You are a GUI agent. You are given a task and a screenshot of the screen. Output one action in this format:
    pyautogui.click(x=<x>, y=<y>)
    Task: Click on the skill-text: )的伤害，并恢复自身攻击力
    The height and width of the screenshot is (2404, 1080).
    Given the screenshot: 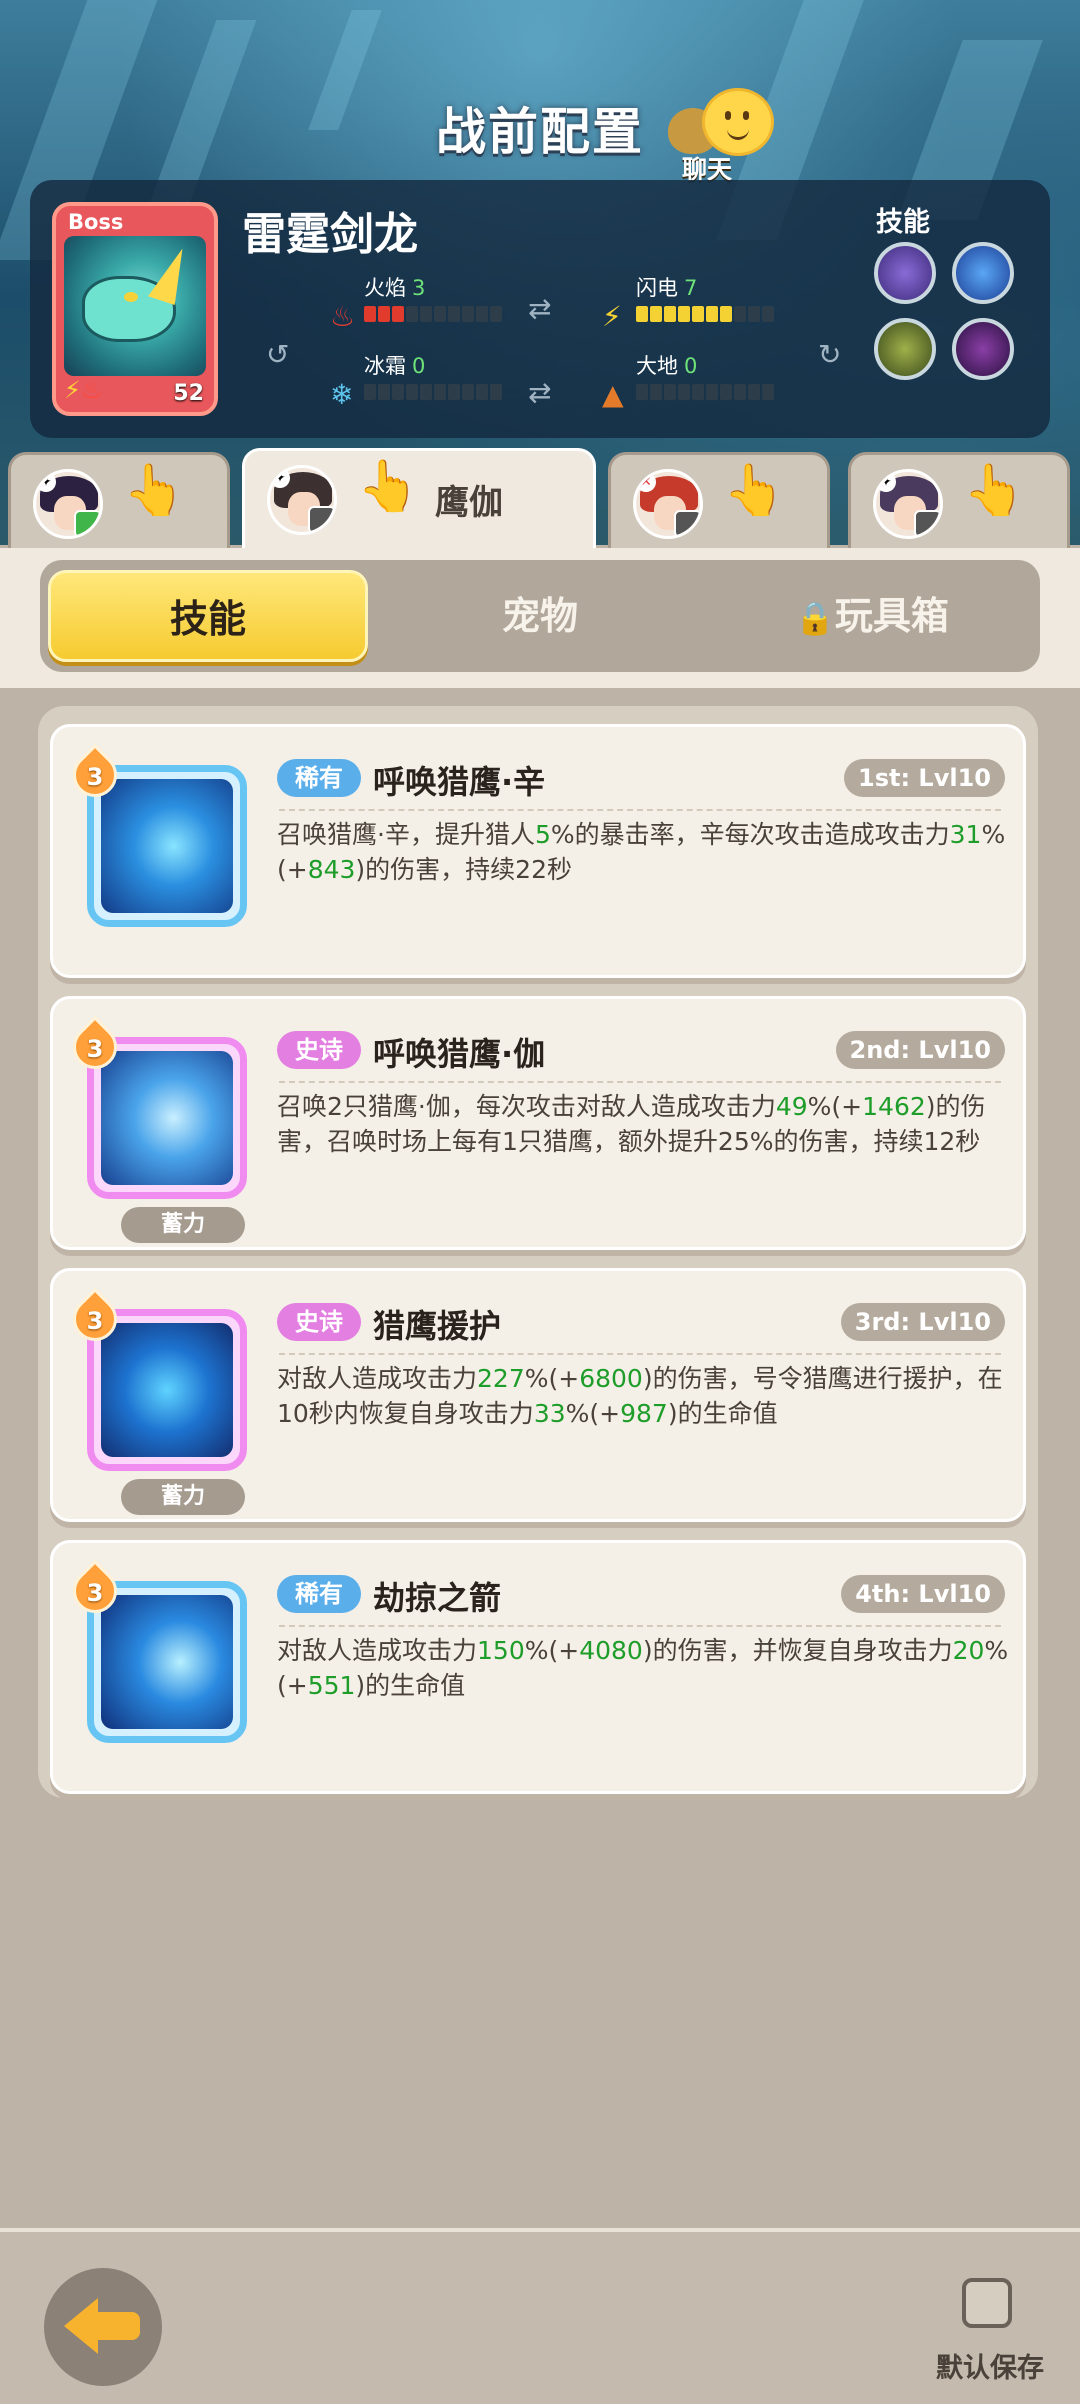 What is the action you would take?
    pyautogui.click(x=797, y=1650)
    